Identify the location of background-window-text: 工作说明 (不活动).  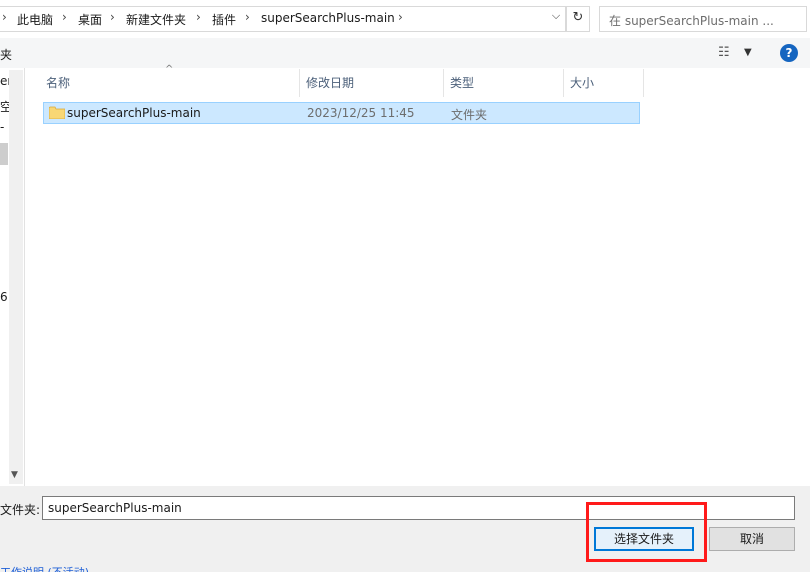
(50, 568).